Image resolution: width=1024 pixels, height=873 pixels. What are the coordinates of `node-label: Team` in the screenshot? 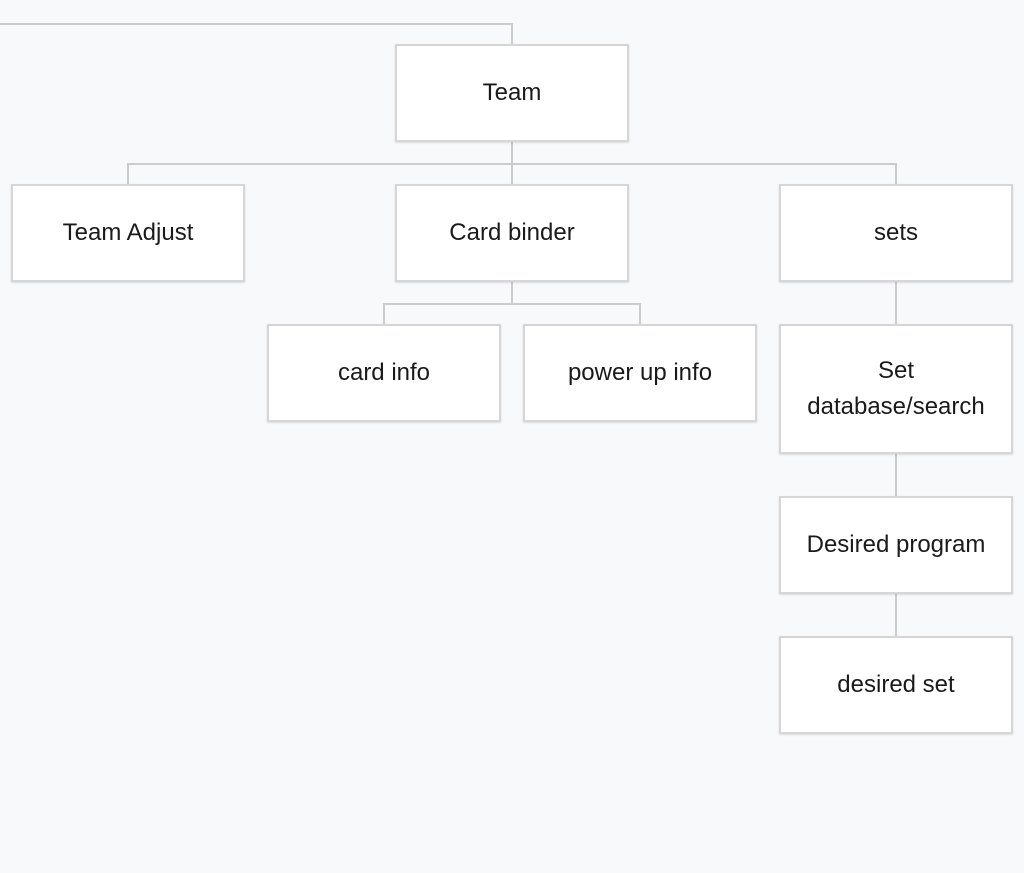 It's located at (512, 92).